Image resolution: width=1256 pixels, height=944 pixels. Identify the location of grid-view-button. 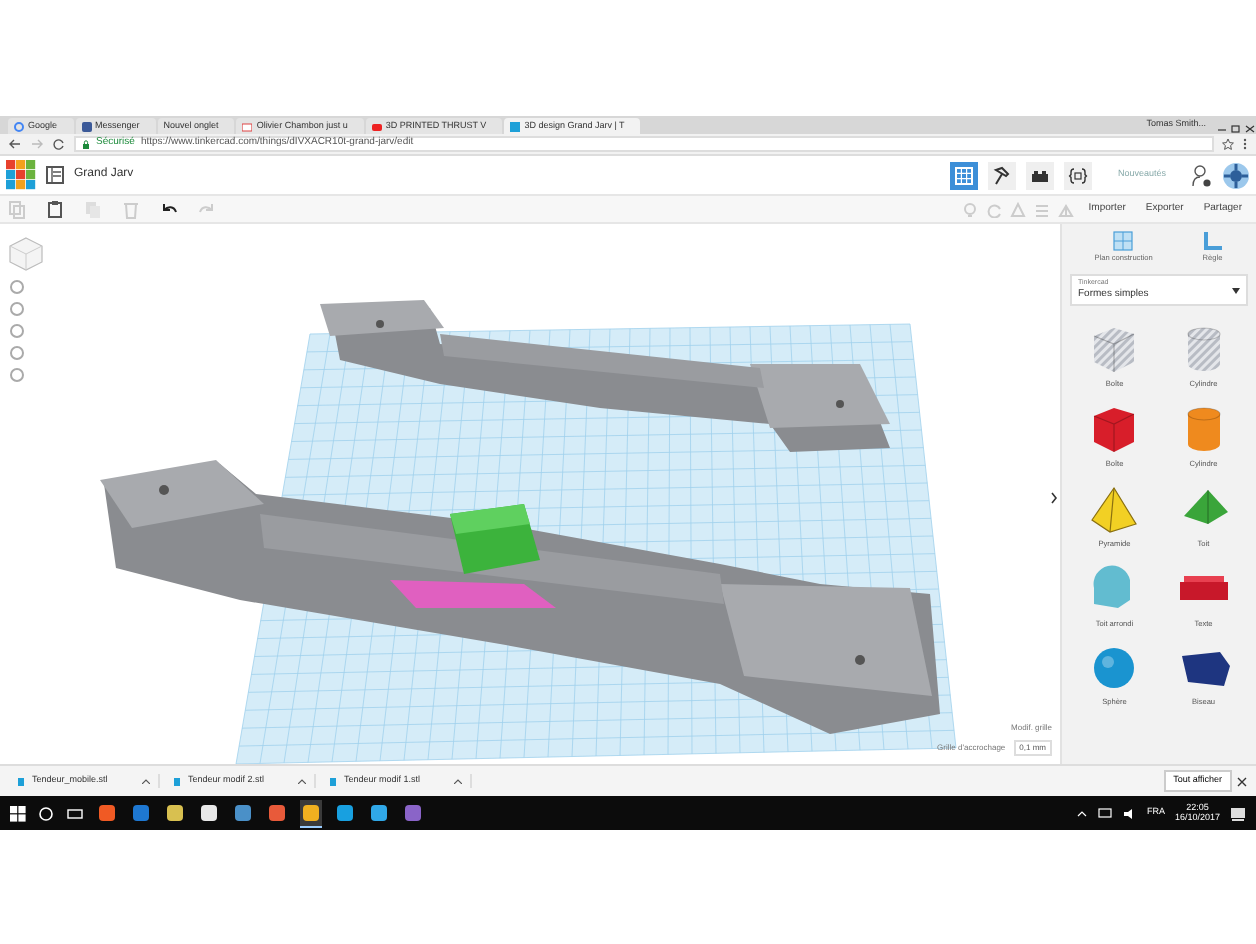
(963, 175).